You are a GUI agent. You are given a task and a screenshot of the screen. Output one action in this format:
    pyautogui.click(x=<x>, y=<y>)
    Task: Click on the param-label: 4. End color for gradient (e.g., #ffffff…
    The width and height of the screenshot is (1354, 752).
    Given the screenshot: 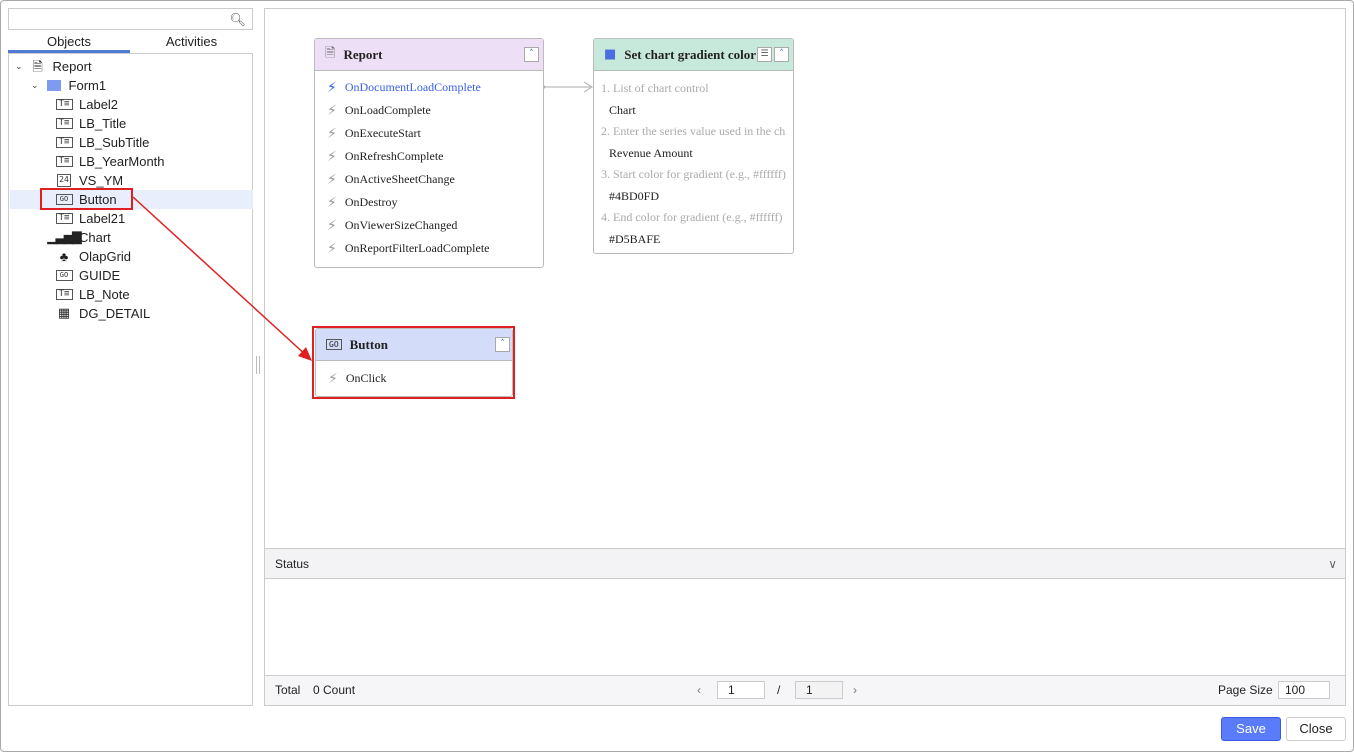 What is the action you would take?
    pyautogui.click(x=692, y=217)
    